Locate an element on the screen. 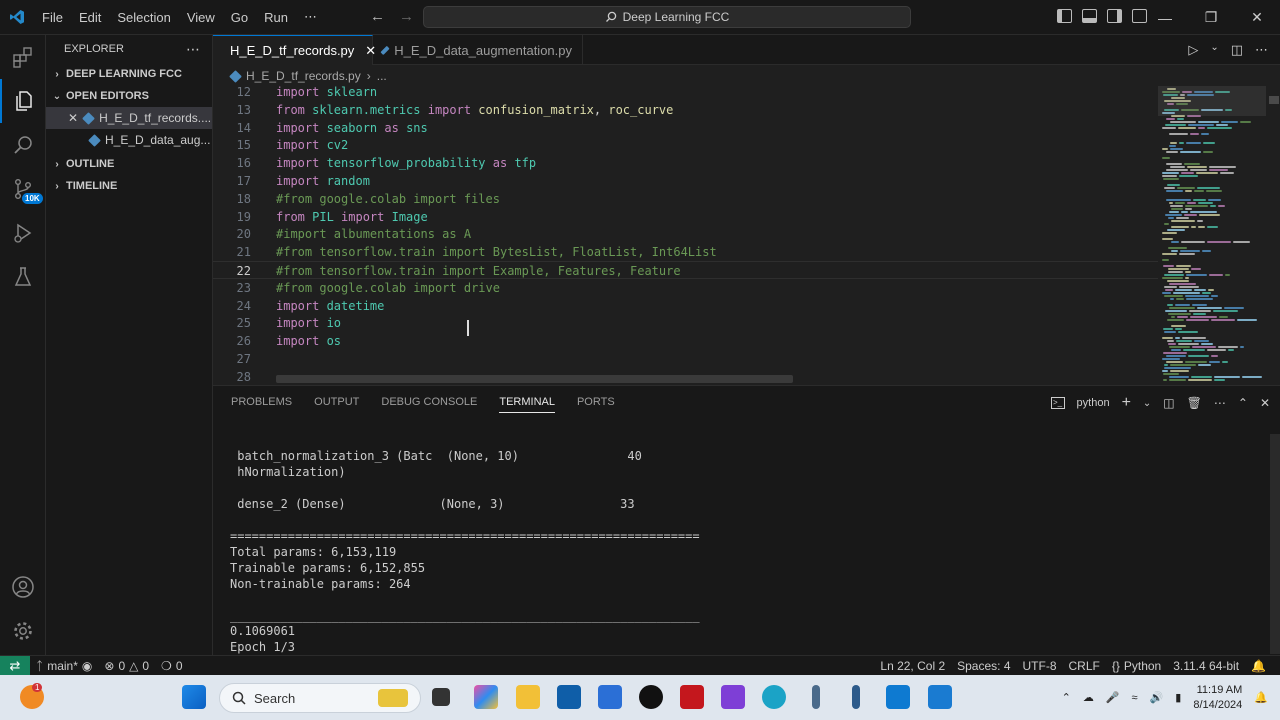 This screenshot has width=1280, height=720. editor-scrollbar is located at coordinates (1273, 235).